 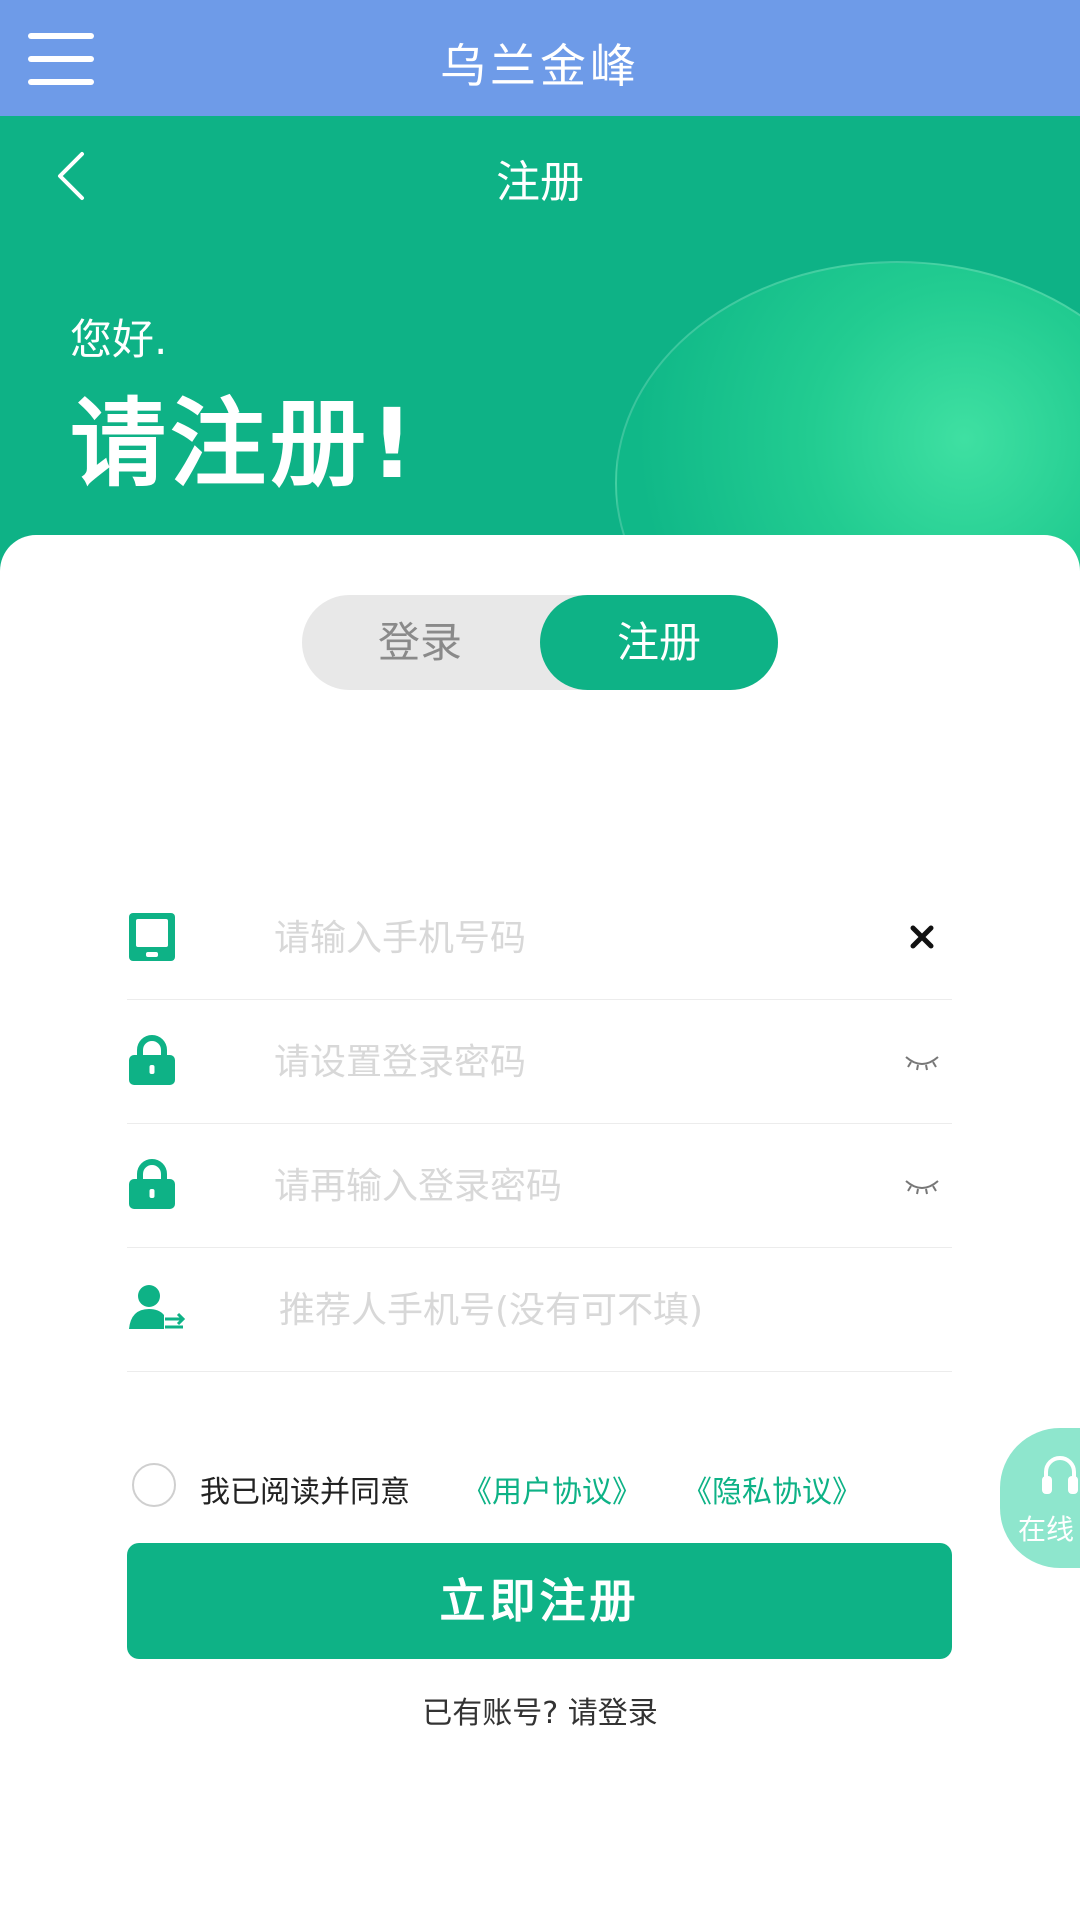 What do you see at coordinates (554, 1062) in the screenshot?
I see `password-input` at bounding box center [554, 1062].